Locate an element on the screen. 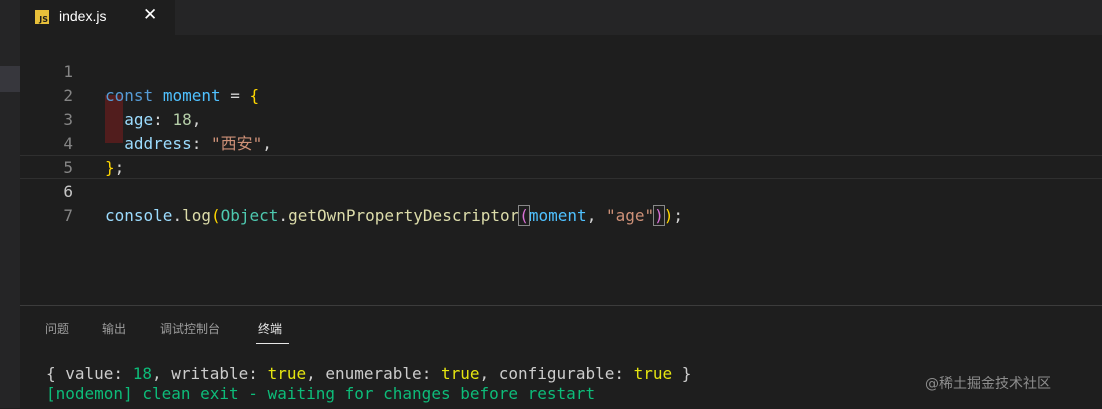  string: "age" is located at coordinates (630, 215).